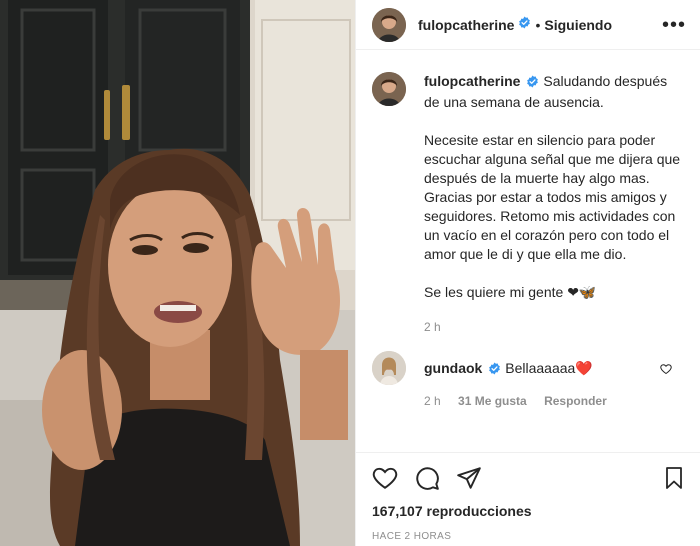 This screenshot has height=546, width=700. I want to click on comment-meta: 2 h 31 Me gusta Responder, so click(555, 401).